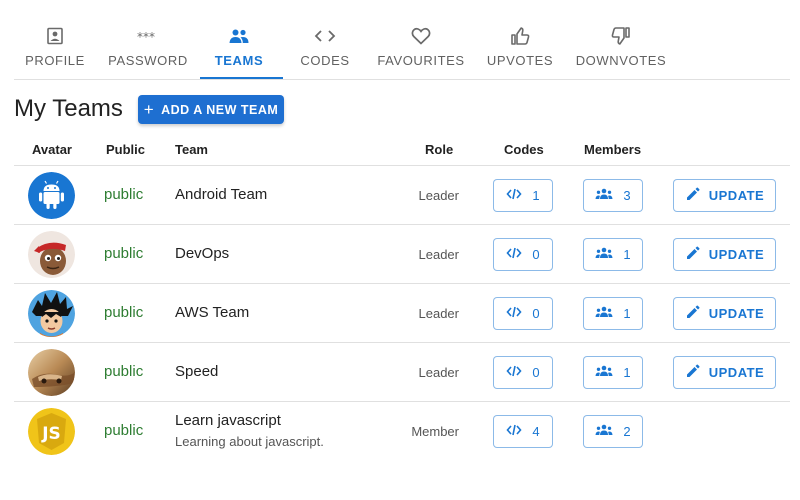  What do you see at coordinates (435, 431) in the screenshot?
I see `role-label: Member` at bounding box center [435, 431].